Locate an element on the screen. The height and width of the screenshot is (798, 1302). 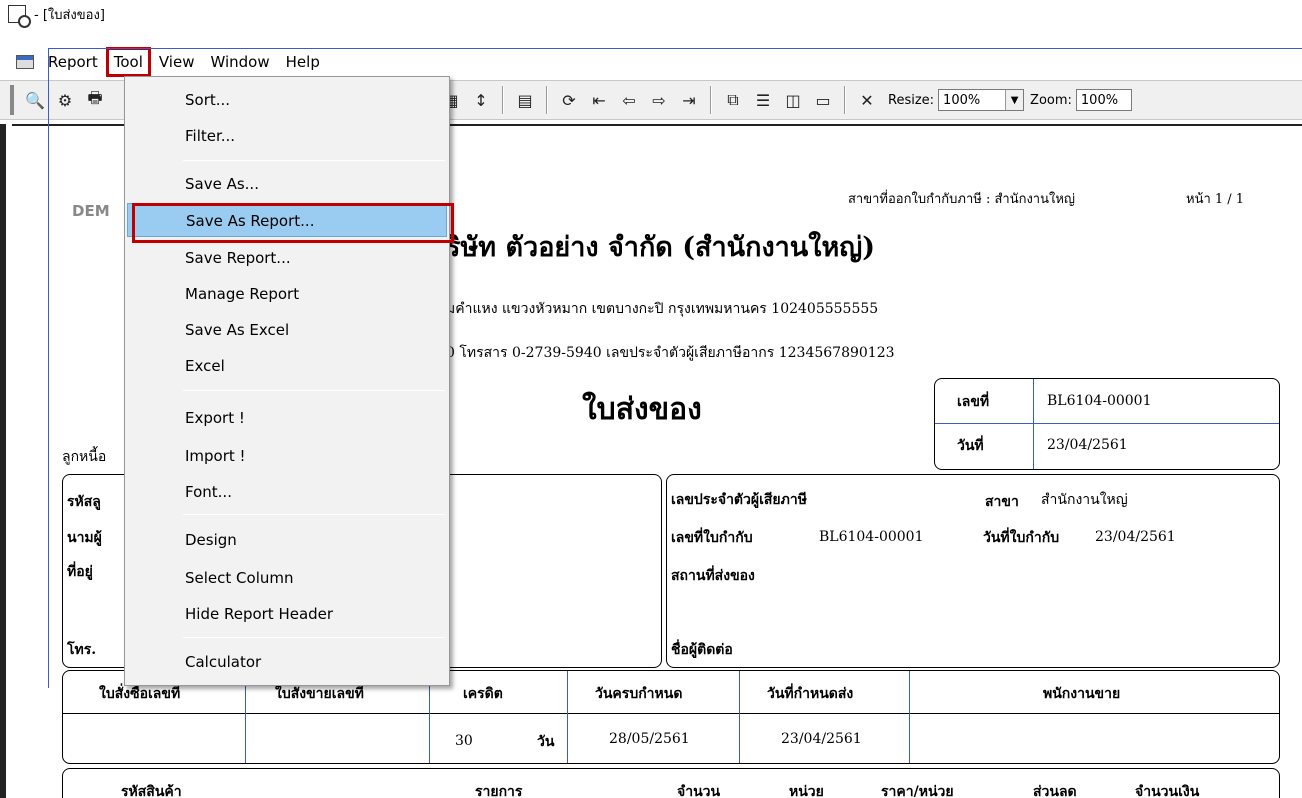
item-header-code: รหัสสินค้า is located at coordinates (151, 791).